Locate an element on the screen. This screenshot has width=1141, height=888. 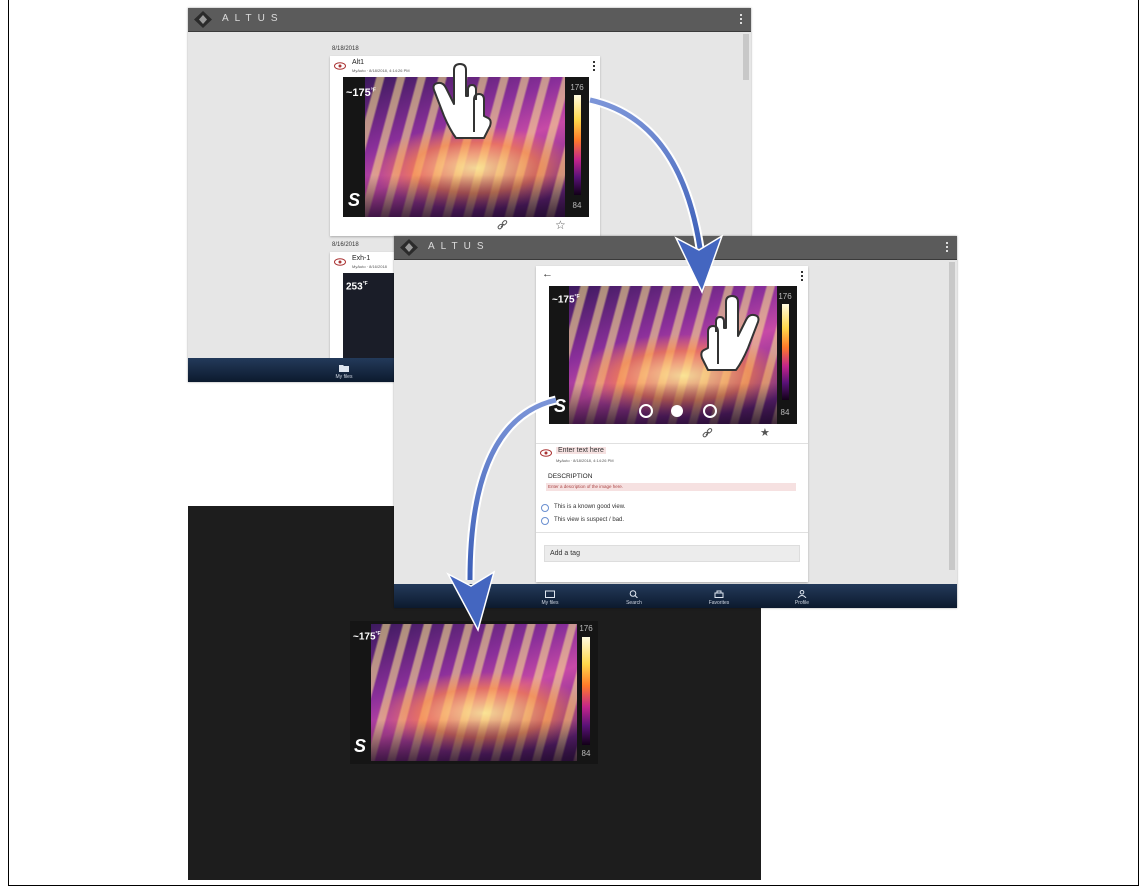
card-title: Alt1 is located at coordinates (358, 62).